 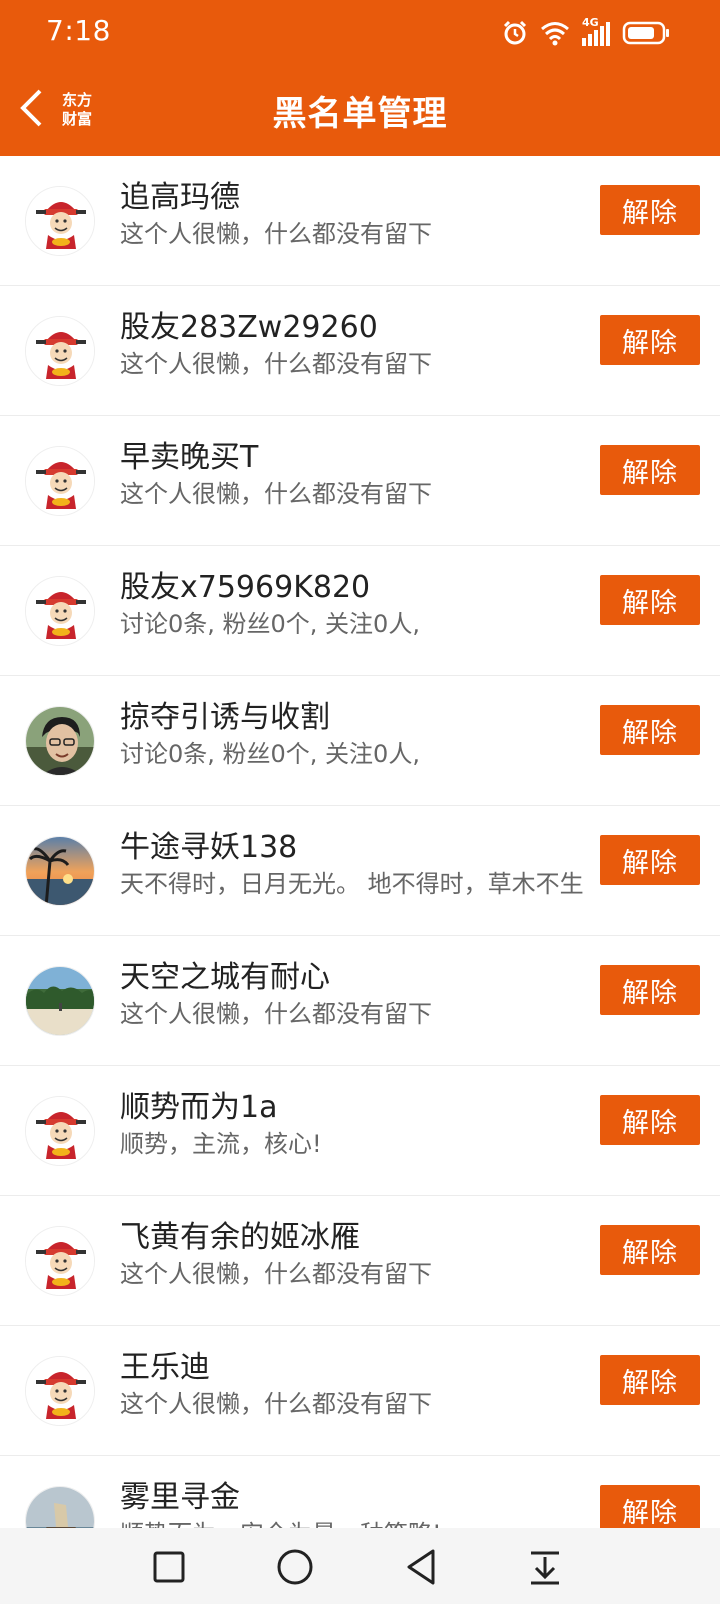 What do you see at coordinates (78, 30) in the screenshot?
I see `status-time: 7:18` at bounding box center [78, 30].